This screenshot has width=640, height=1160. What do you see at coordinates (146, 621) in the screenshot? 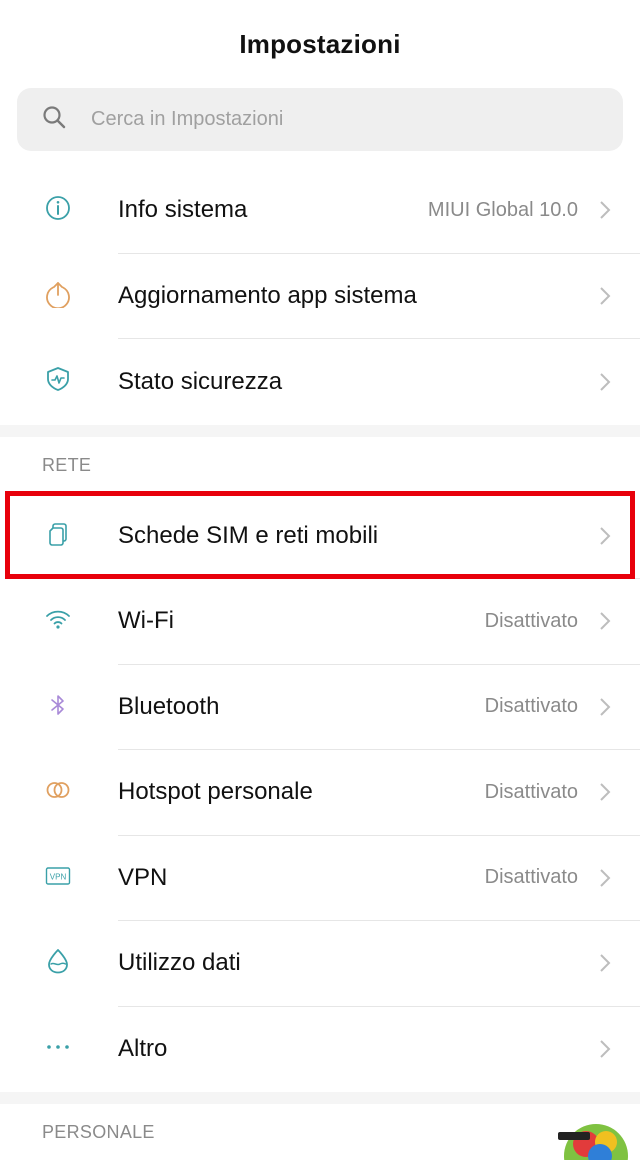
I see `settings-item-label: Wi-Fi` at bounding box center [146, 621].